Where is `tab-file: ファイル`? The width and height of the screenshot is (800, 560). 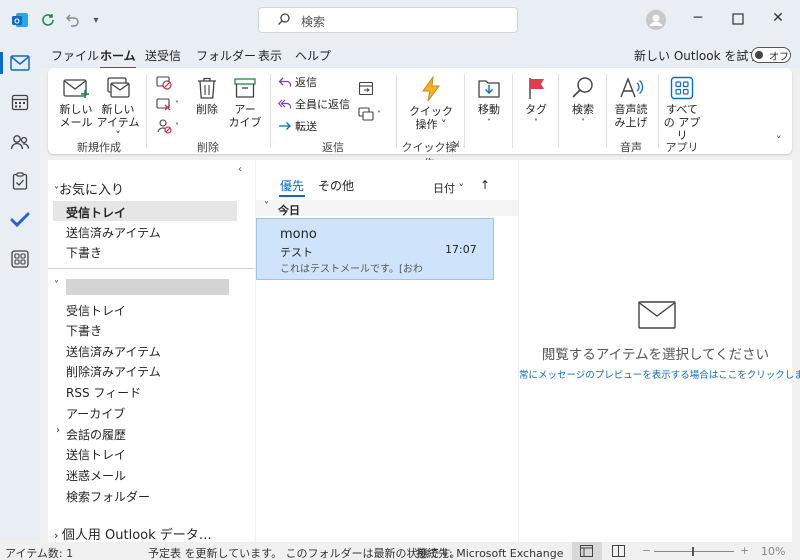 tab-file: ファイル is located at coordinates (75, 55).